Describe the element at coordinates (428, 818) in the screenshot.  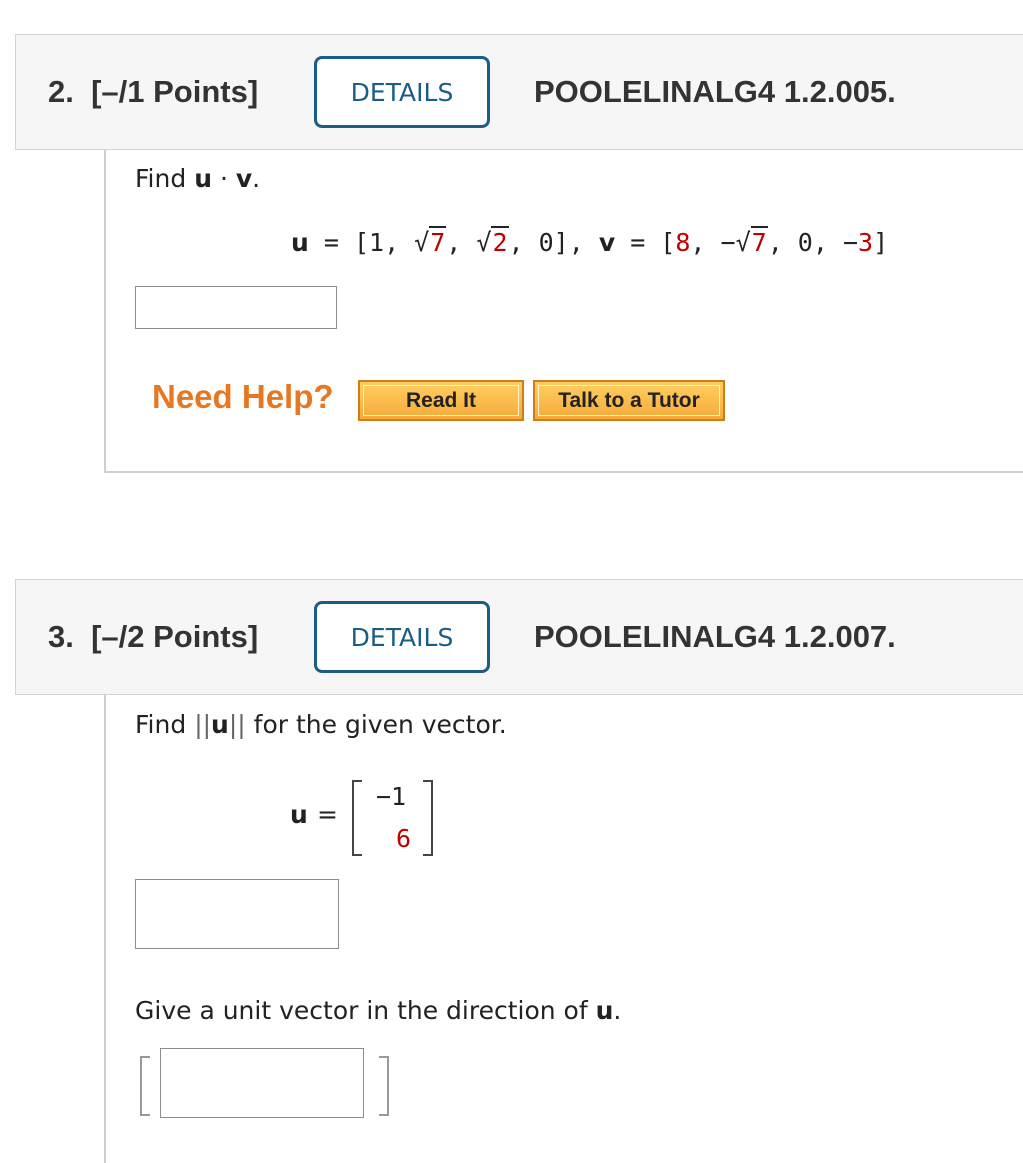
I see `q3-vector-right-bracket` at that location.